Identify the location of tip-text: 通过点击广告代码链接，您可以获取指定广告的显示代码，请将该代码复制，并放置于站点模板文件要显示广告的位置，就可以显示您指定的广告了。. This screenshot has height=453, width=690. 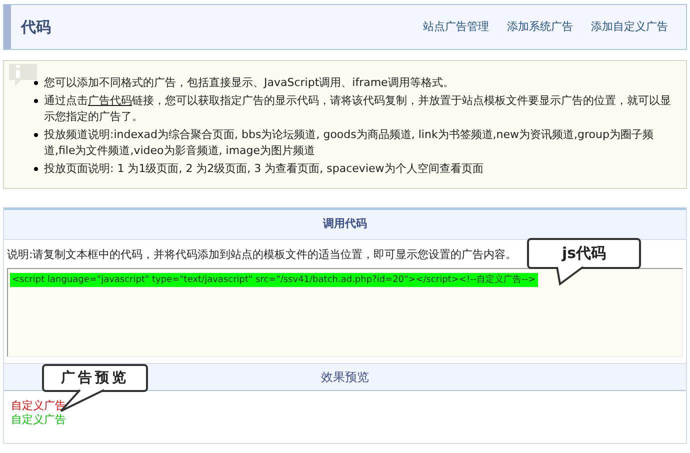
(358, 109).